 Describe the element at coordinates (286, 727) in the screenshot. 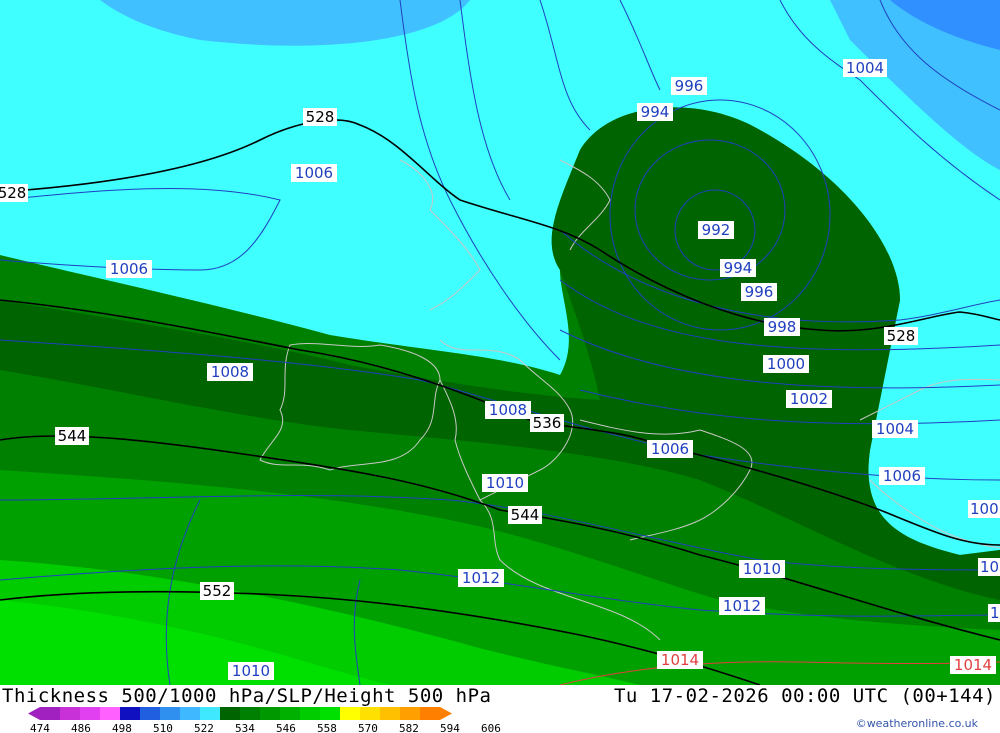

I see `legend-tick-label: 546` at that location.